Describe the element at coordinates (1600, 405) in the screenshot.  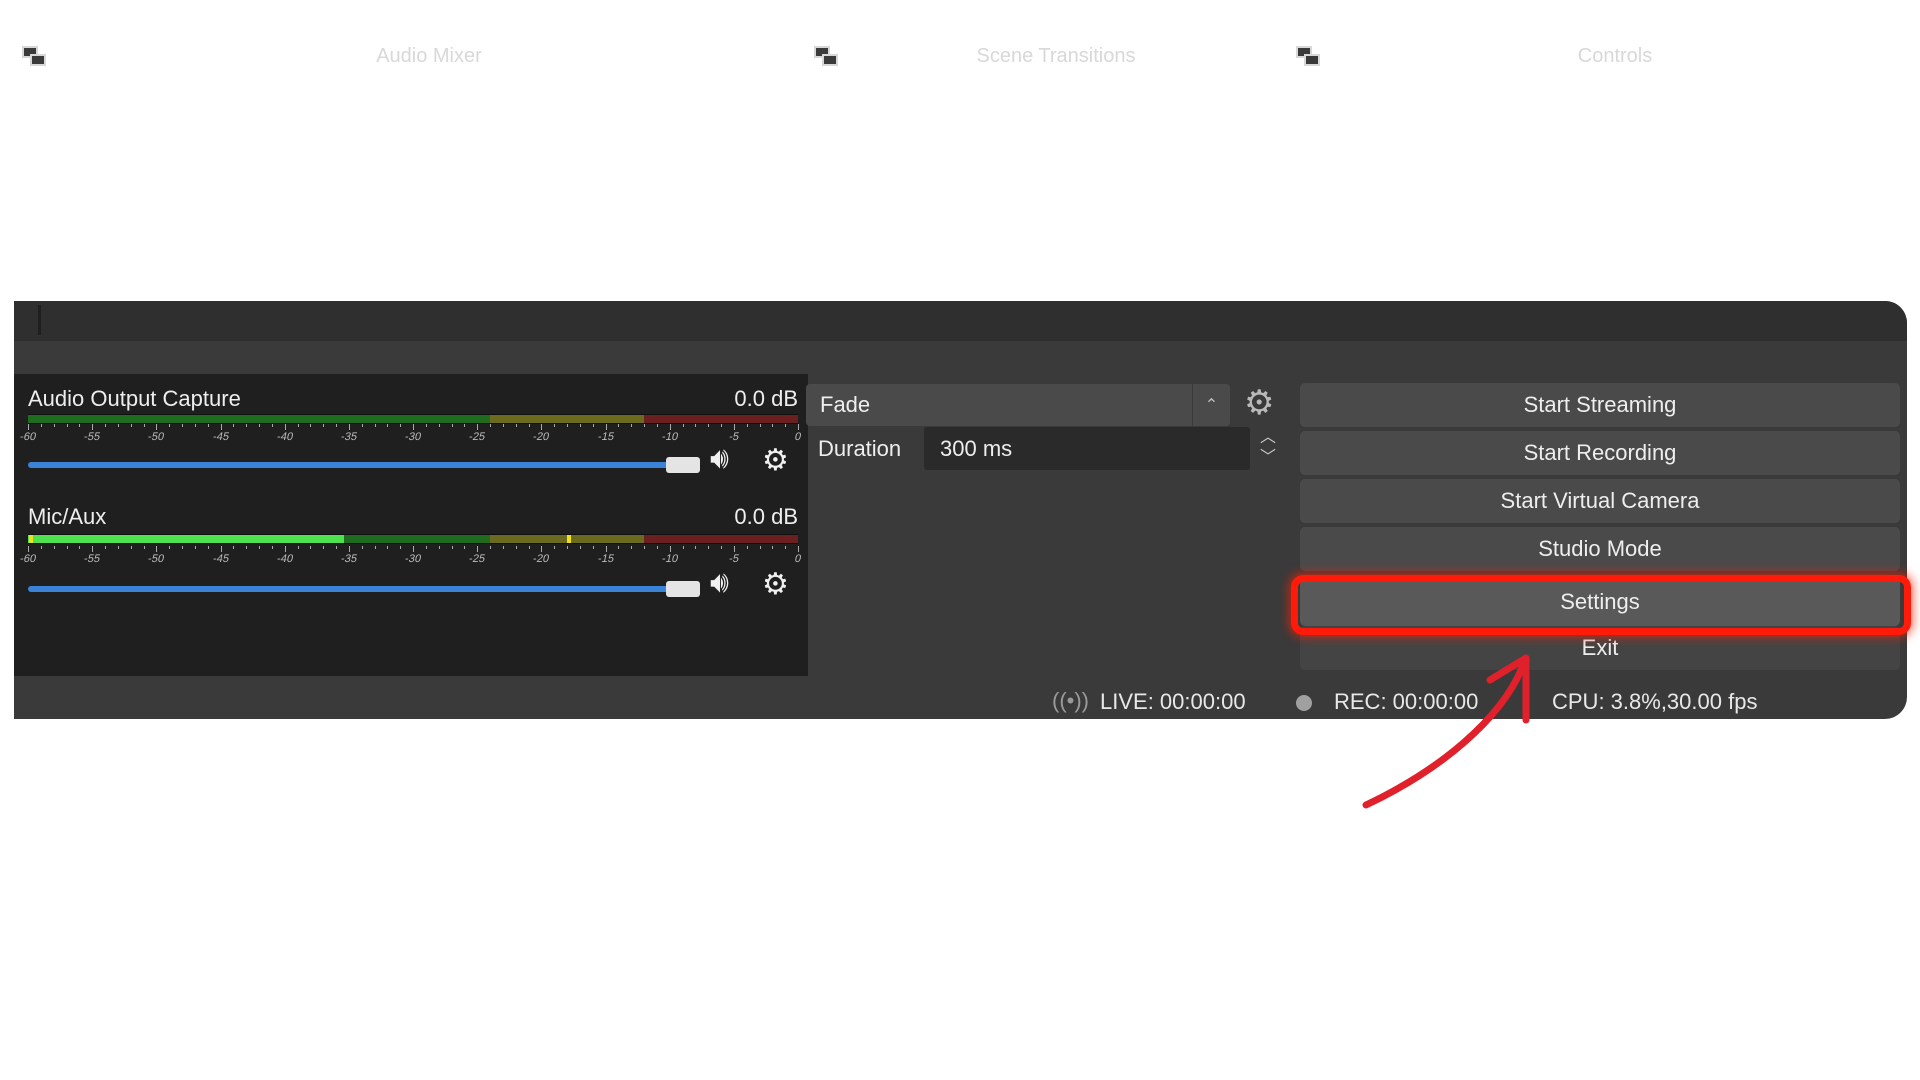
I see `start-streaming-button: Start Streaming` at that location.